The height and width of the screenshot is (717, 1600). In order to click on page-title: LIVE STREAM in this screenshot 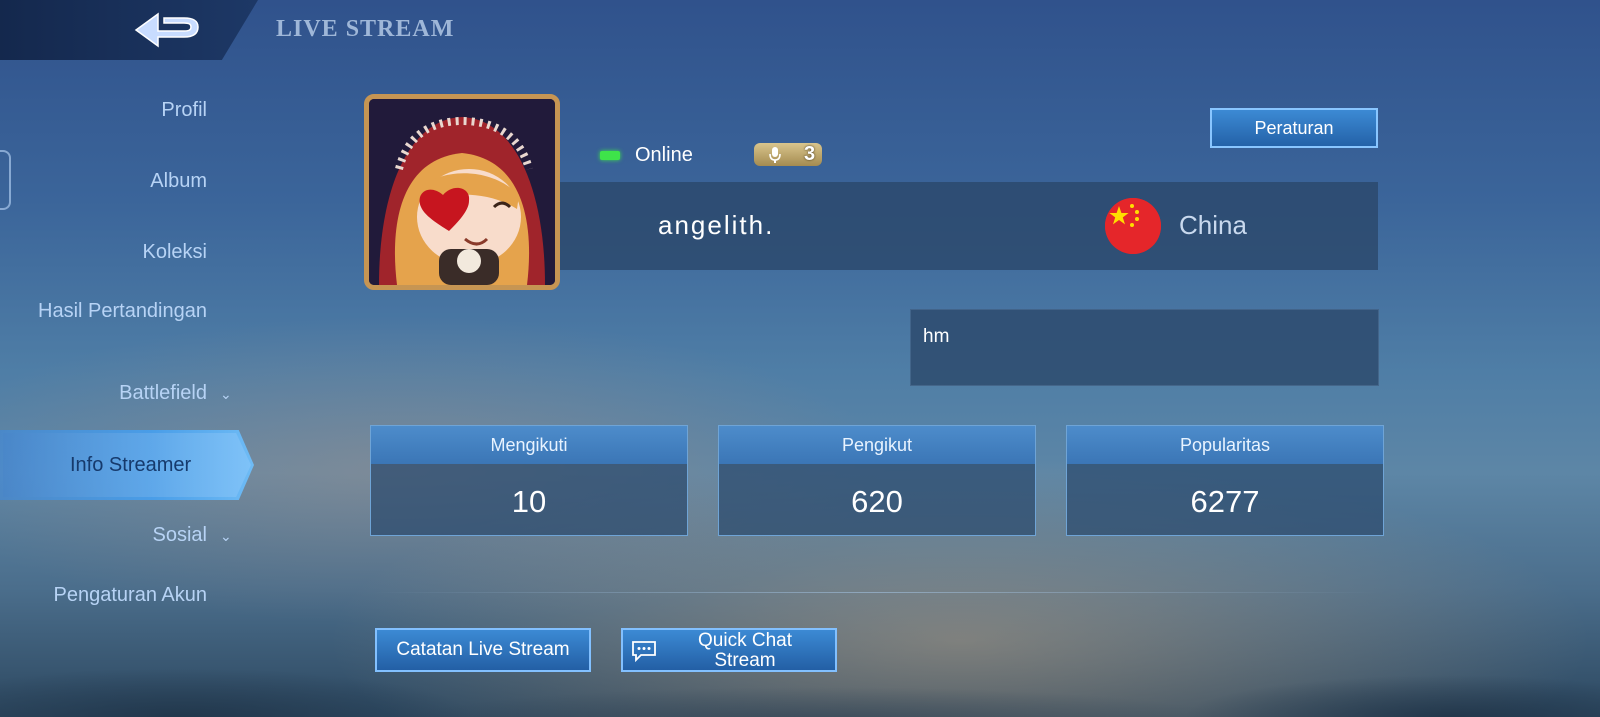, I will do `click(365, 29)`.